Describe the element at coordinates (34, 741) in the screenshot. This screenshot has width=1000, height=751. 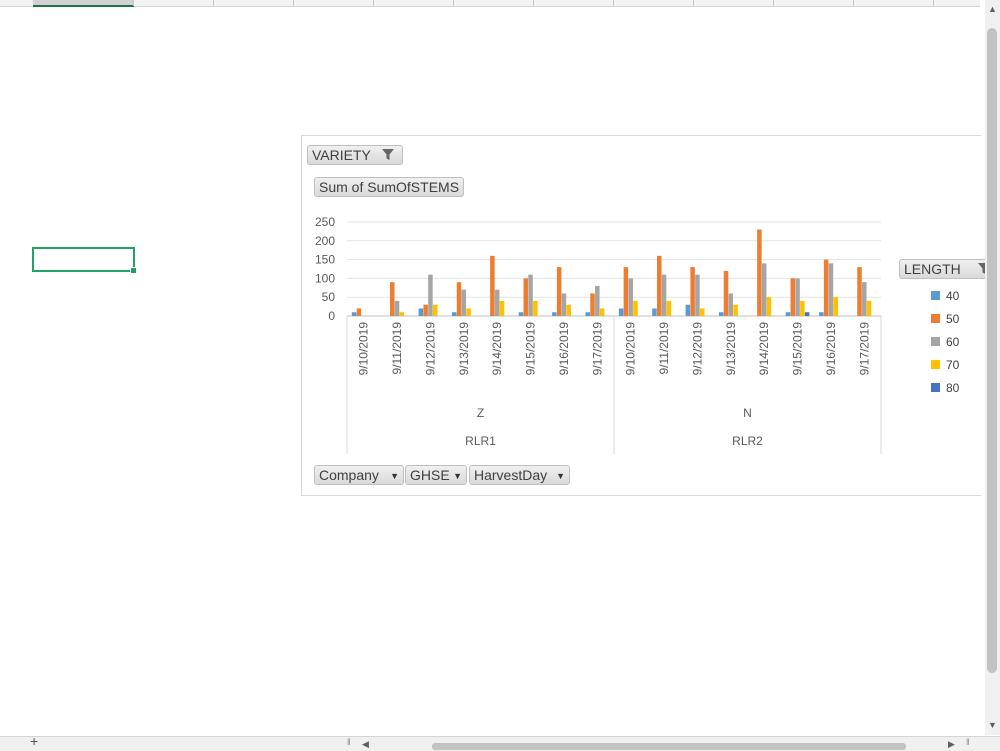
I see `add-sheet-icon: +` at that location.